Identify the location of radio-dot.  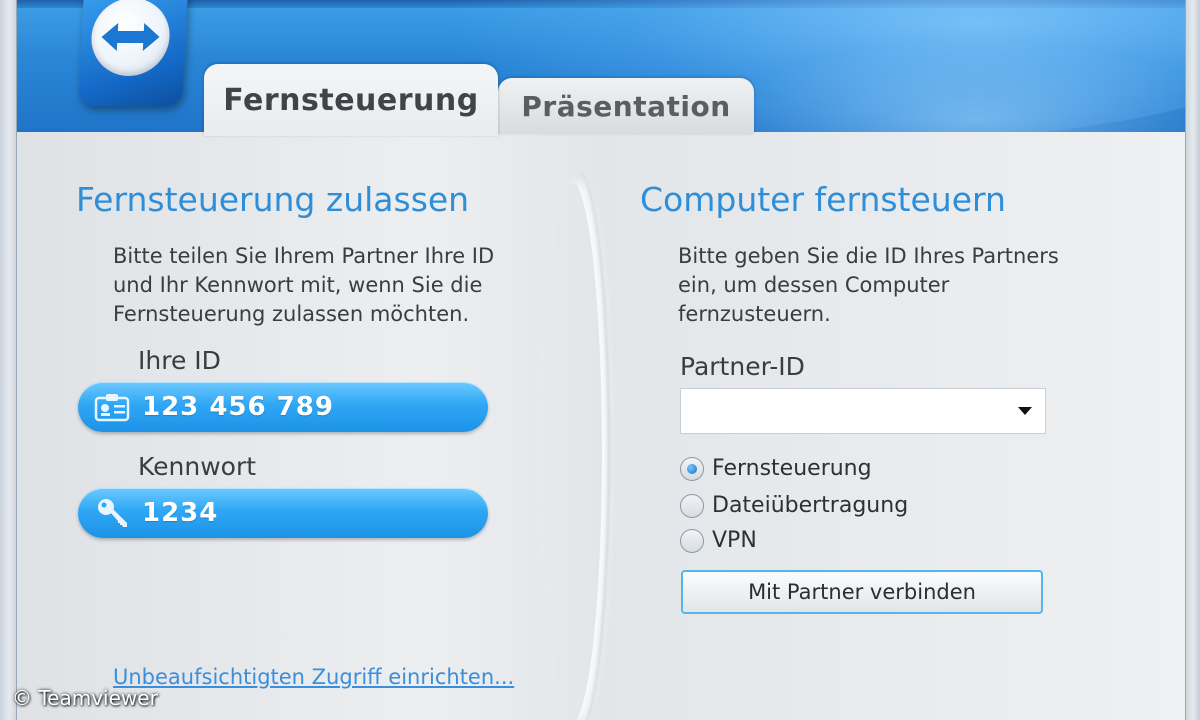
(692, 468).